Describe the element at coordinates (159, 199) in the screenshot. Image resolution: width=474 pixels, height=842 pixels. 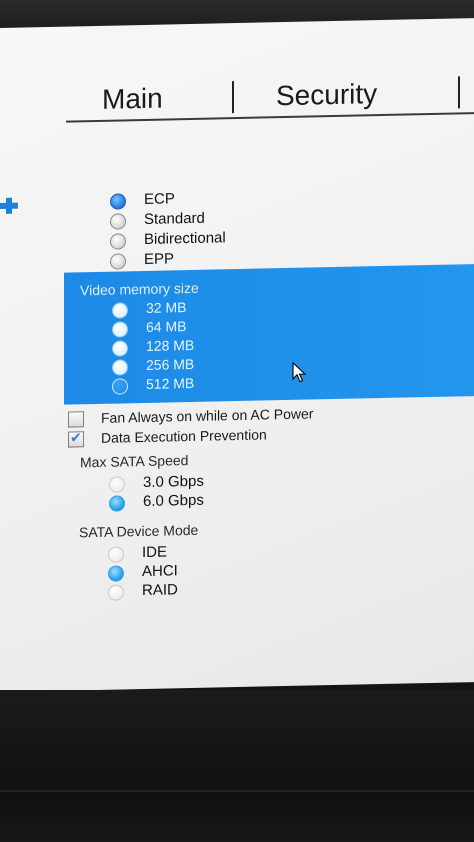
I see `option-label: ECP` at that location.